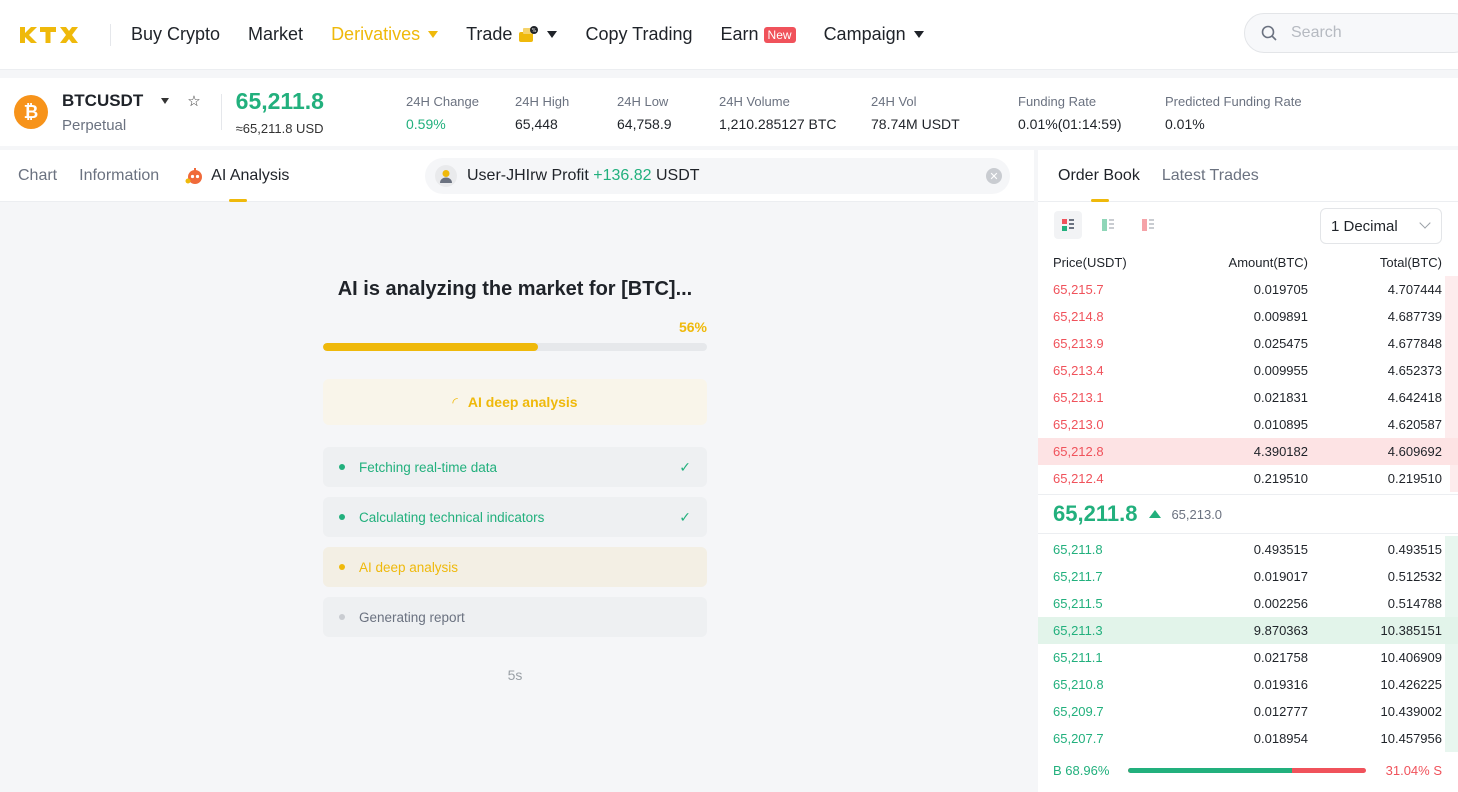 This screenshot has width=1458, height=792. I want to click on tab-chart: Chart, so click(37, 176).